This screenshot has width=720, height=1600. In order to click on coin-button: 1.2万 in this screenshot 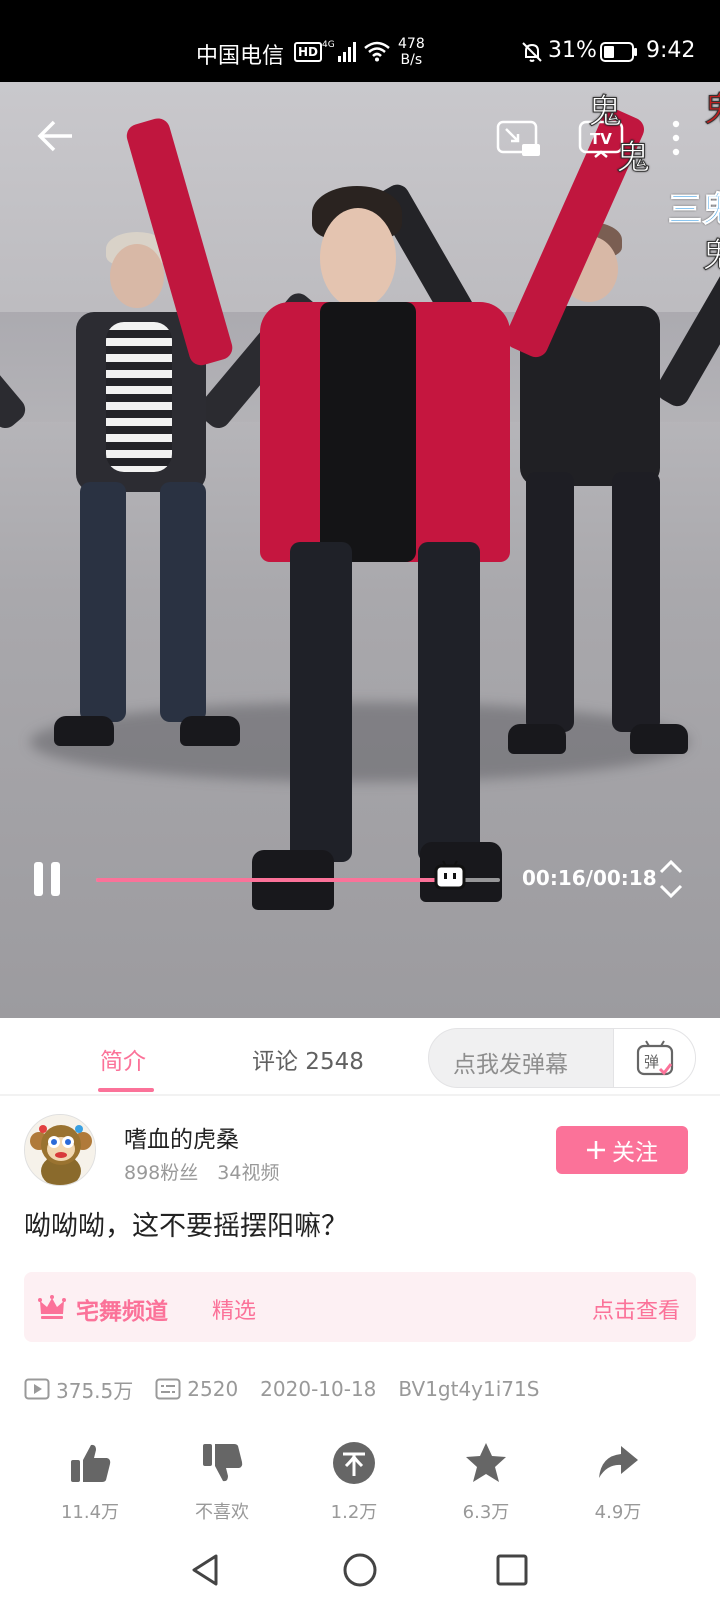, I will do `click(354, 1482)`.